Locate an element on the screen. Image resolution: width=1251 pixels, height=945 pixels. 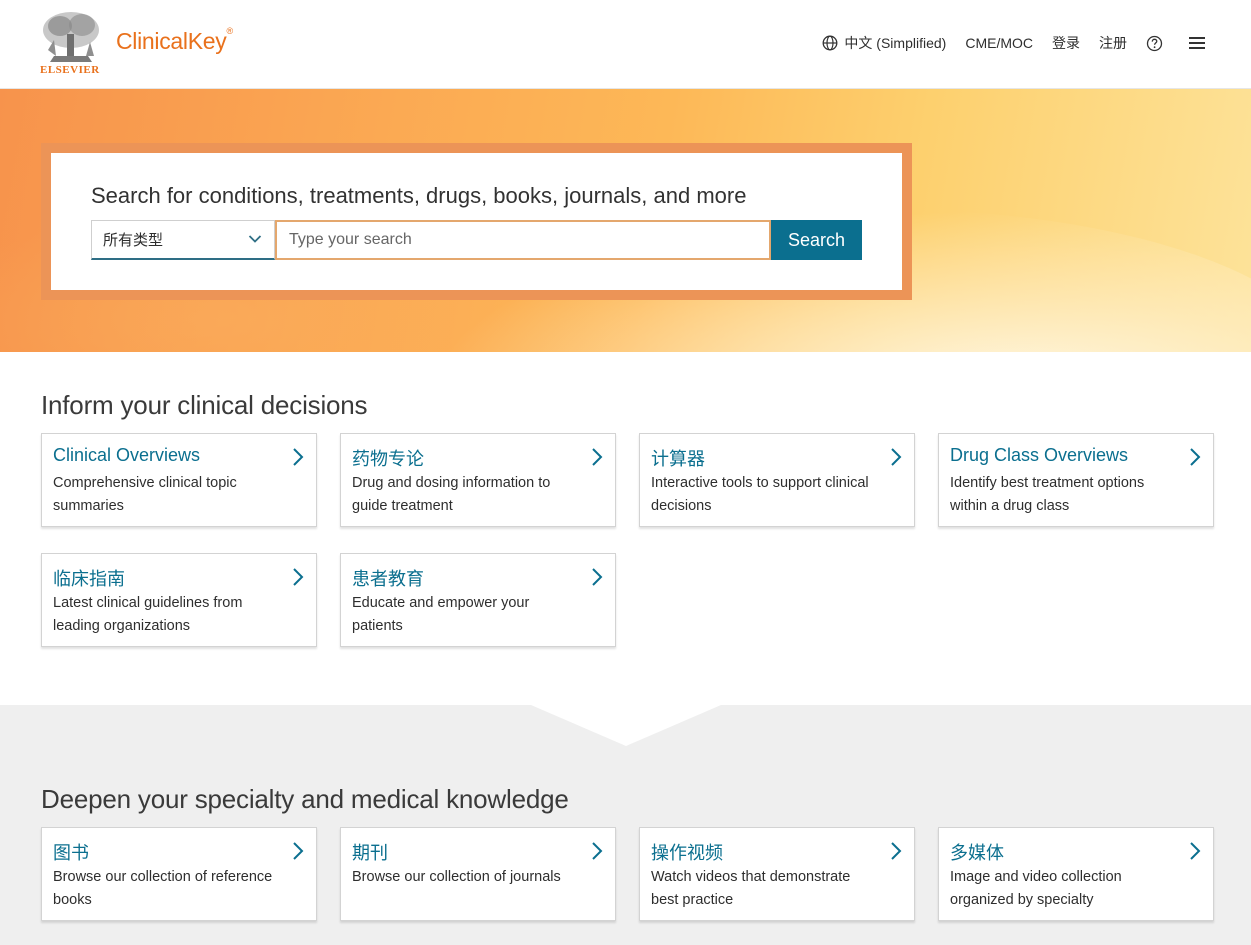
help-icon is located at coordinates (1154, 43).